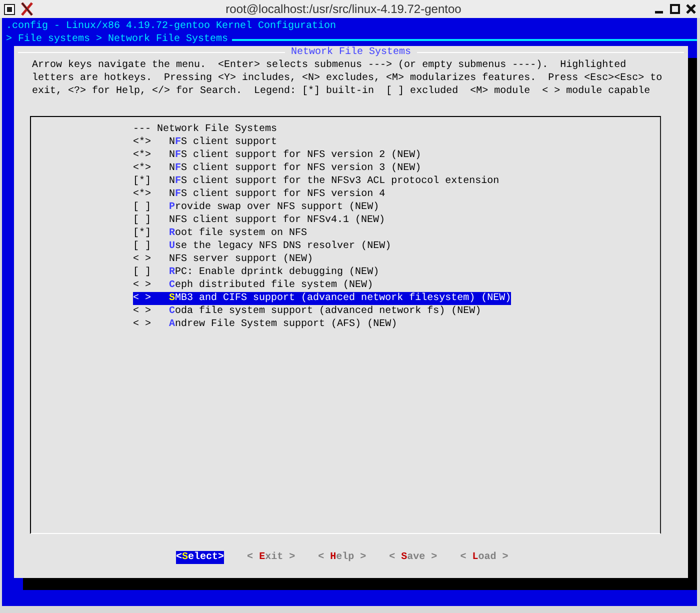  I want to click on menu-item: [*] NFS client support for the NFSv3 ACL protocol extension, so click(316, 181).